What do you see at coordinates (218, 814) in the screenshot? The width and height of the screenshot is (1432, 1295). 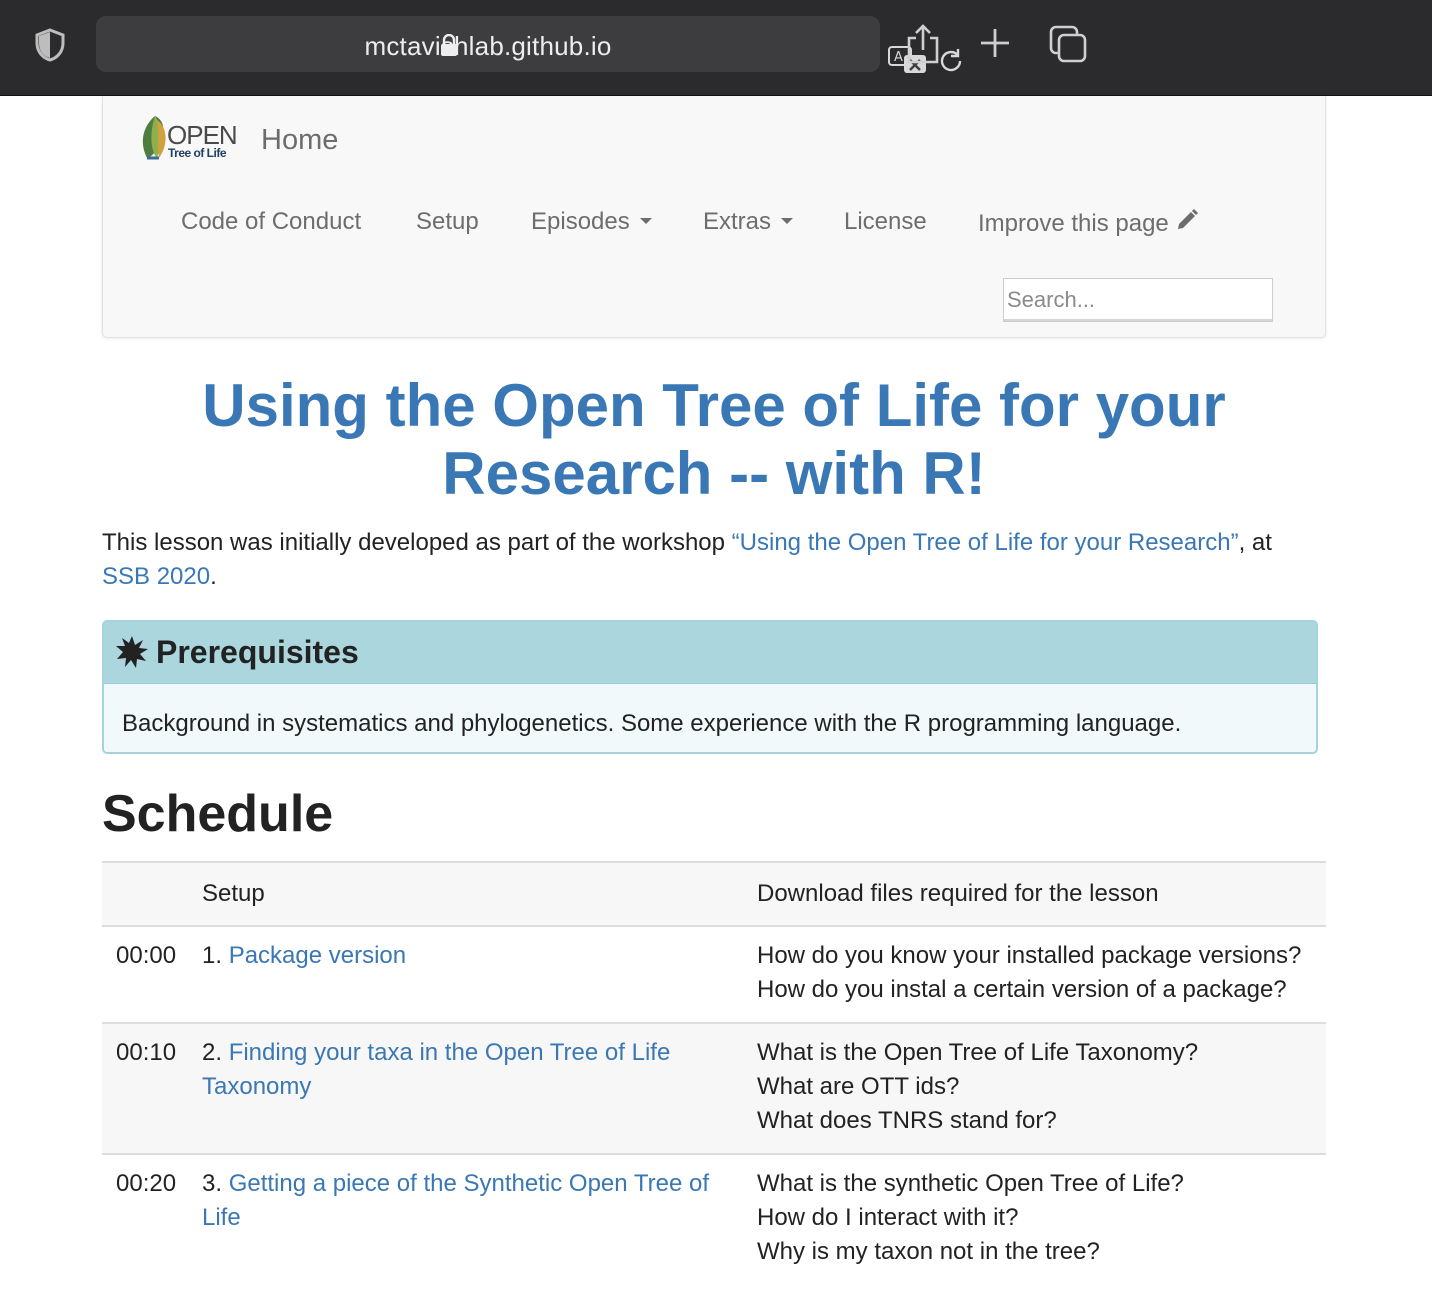 I see `schedule-heading: Schedule` at bounding box center [218, 814].